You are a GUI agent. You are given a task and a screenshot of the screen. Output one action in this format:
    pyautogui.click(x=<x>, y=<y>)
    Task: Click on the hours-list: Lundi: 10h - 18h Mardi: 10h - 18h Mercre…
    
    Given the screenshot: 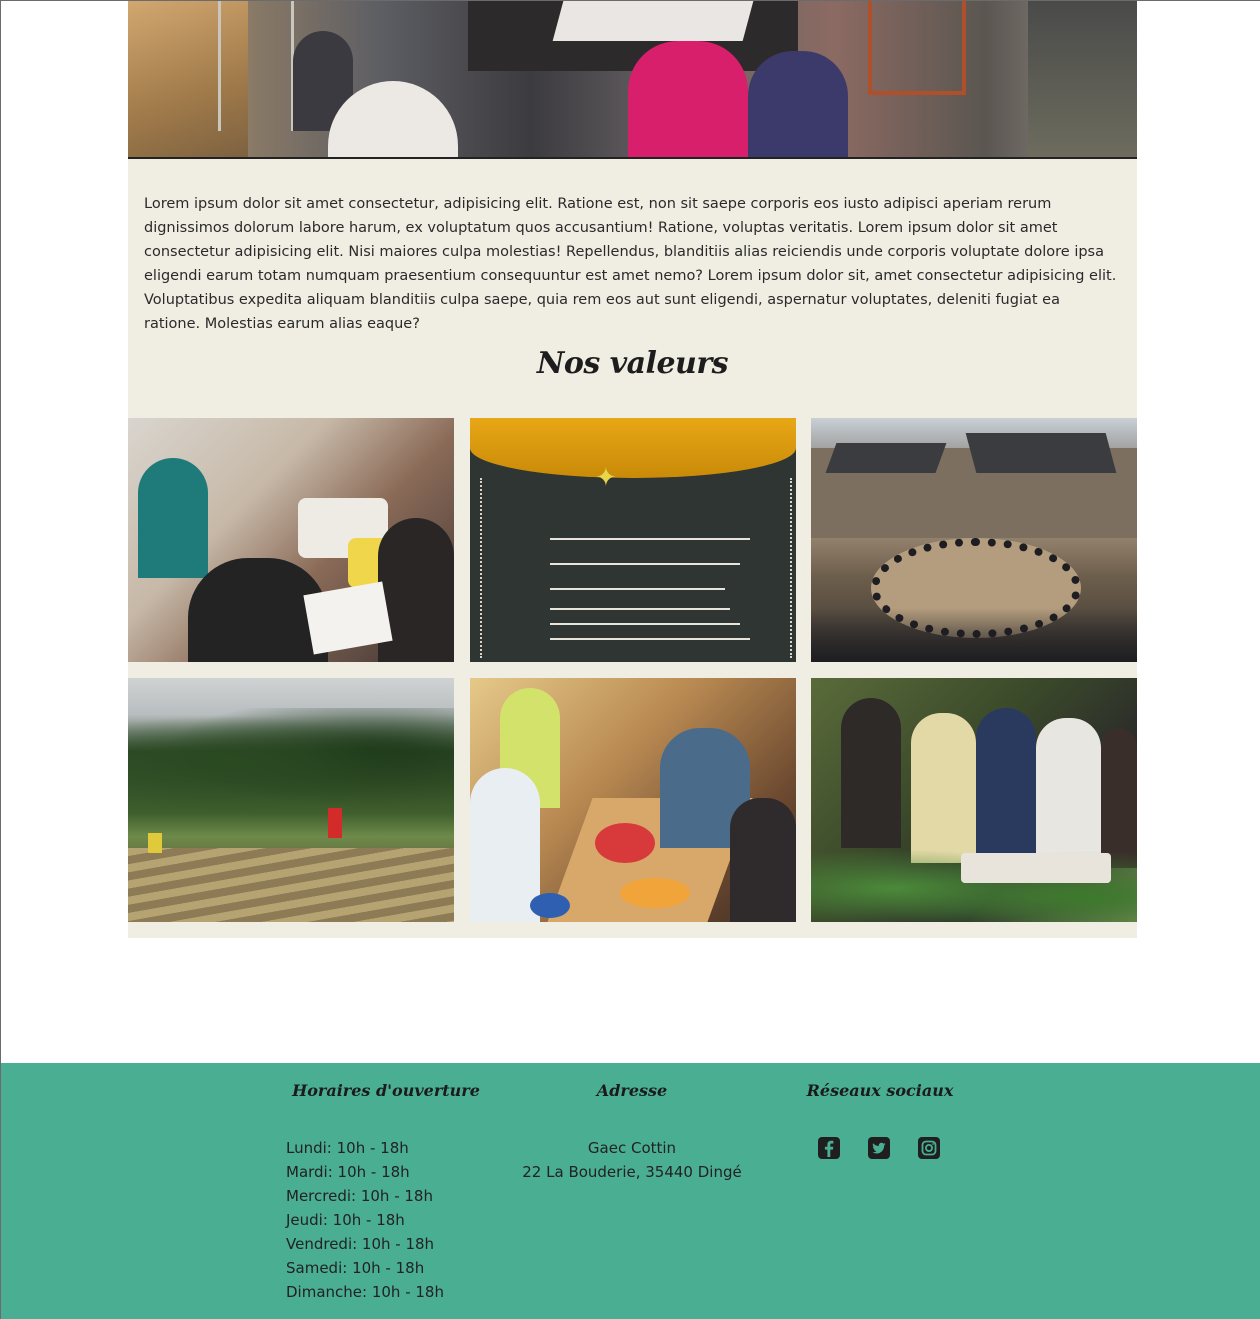 What is the action you would take?
    pyautogui.click(x=365, y=1220)
    